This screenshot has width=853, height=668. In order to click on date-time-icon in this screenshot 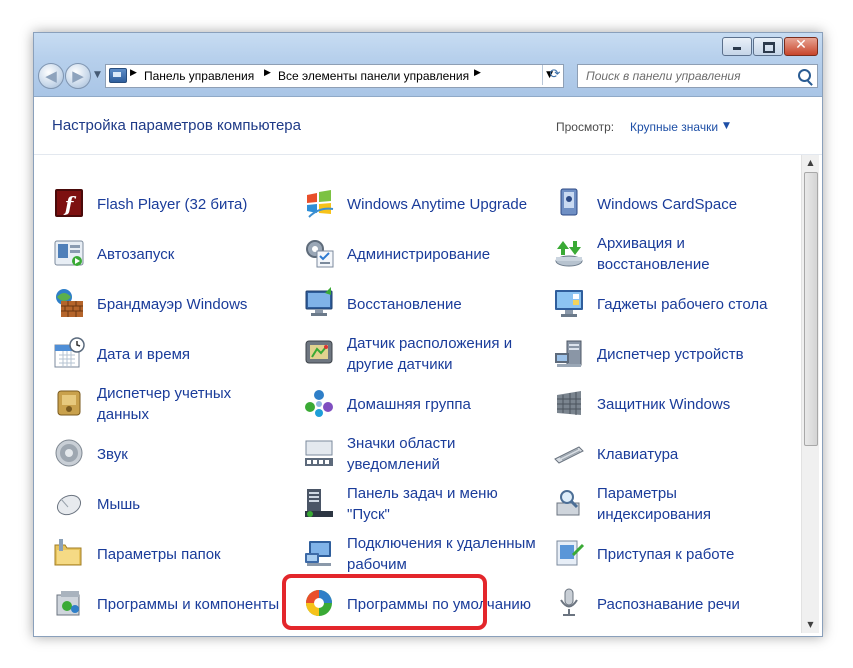, I will do `click(69, 353)`.